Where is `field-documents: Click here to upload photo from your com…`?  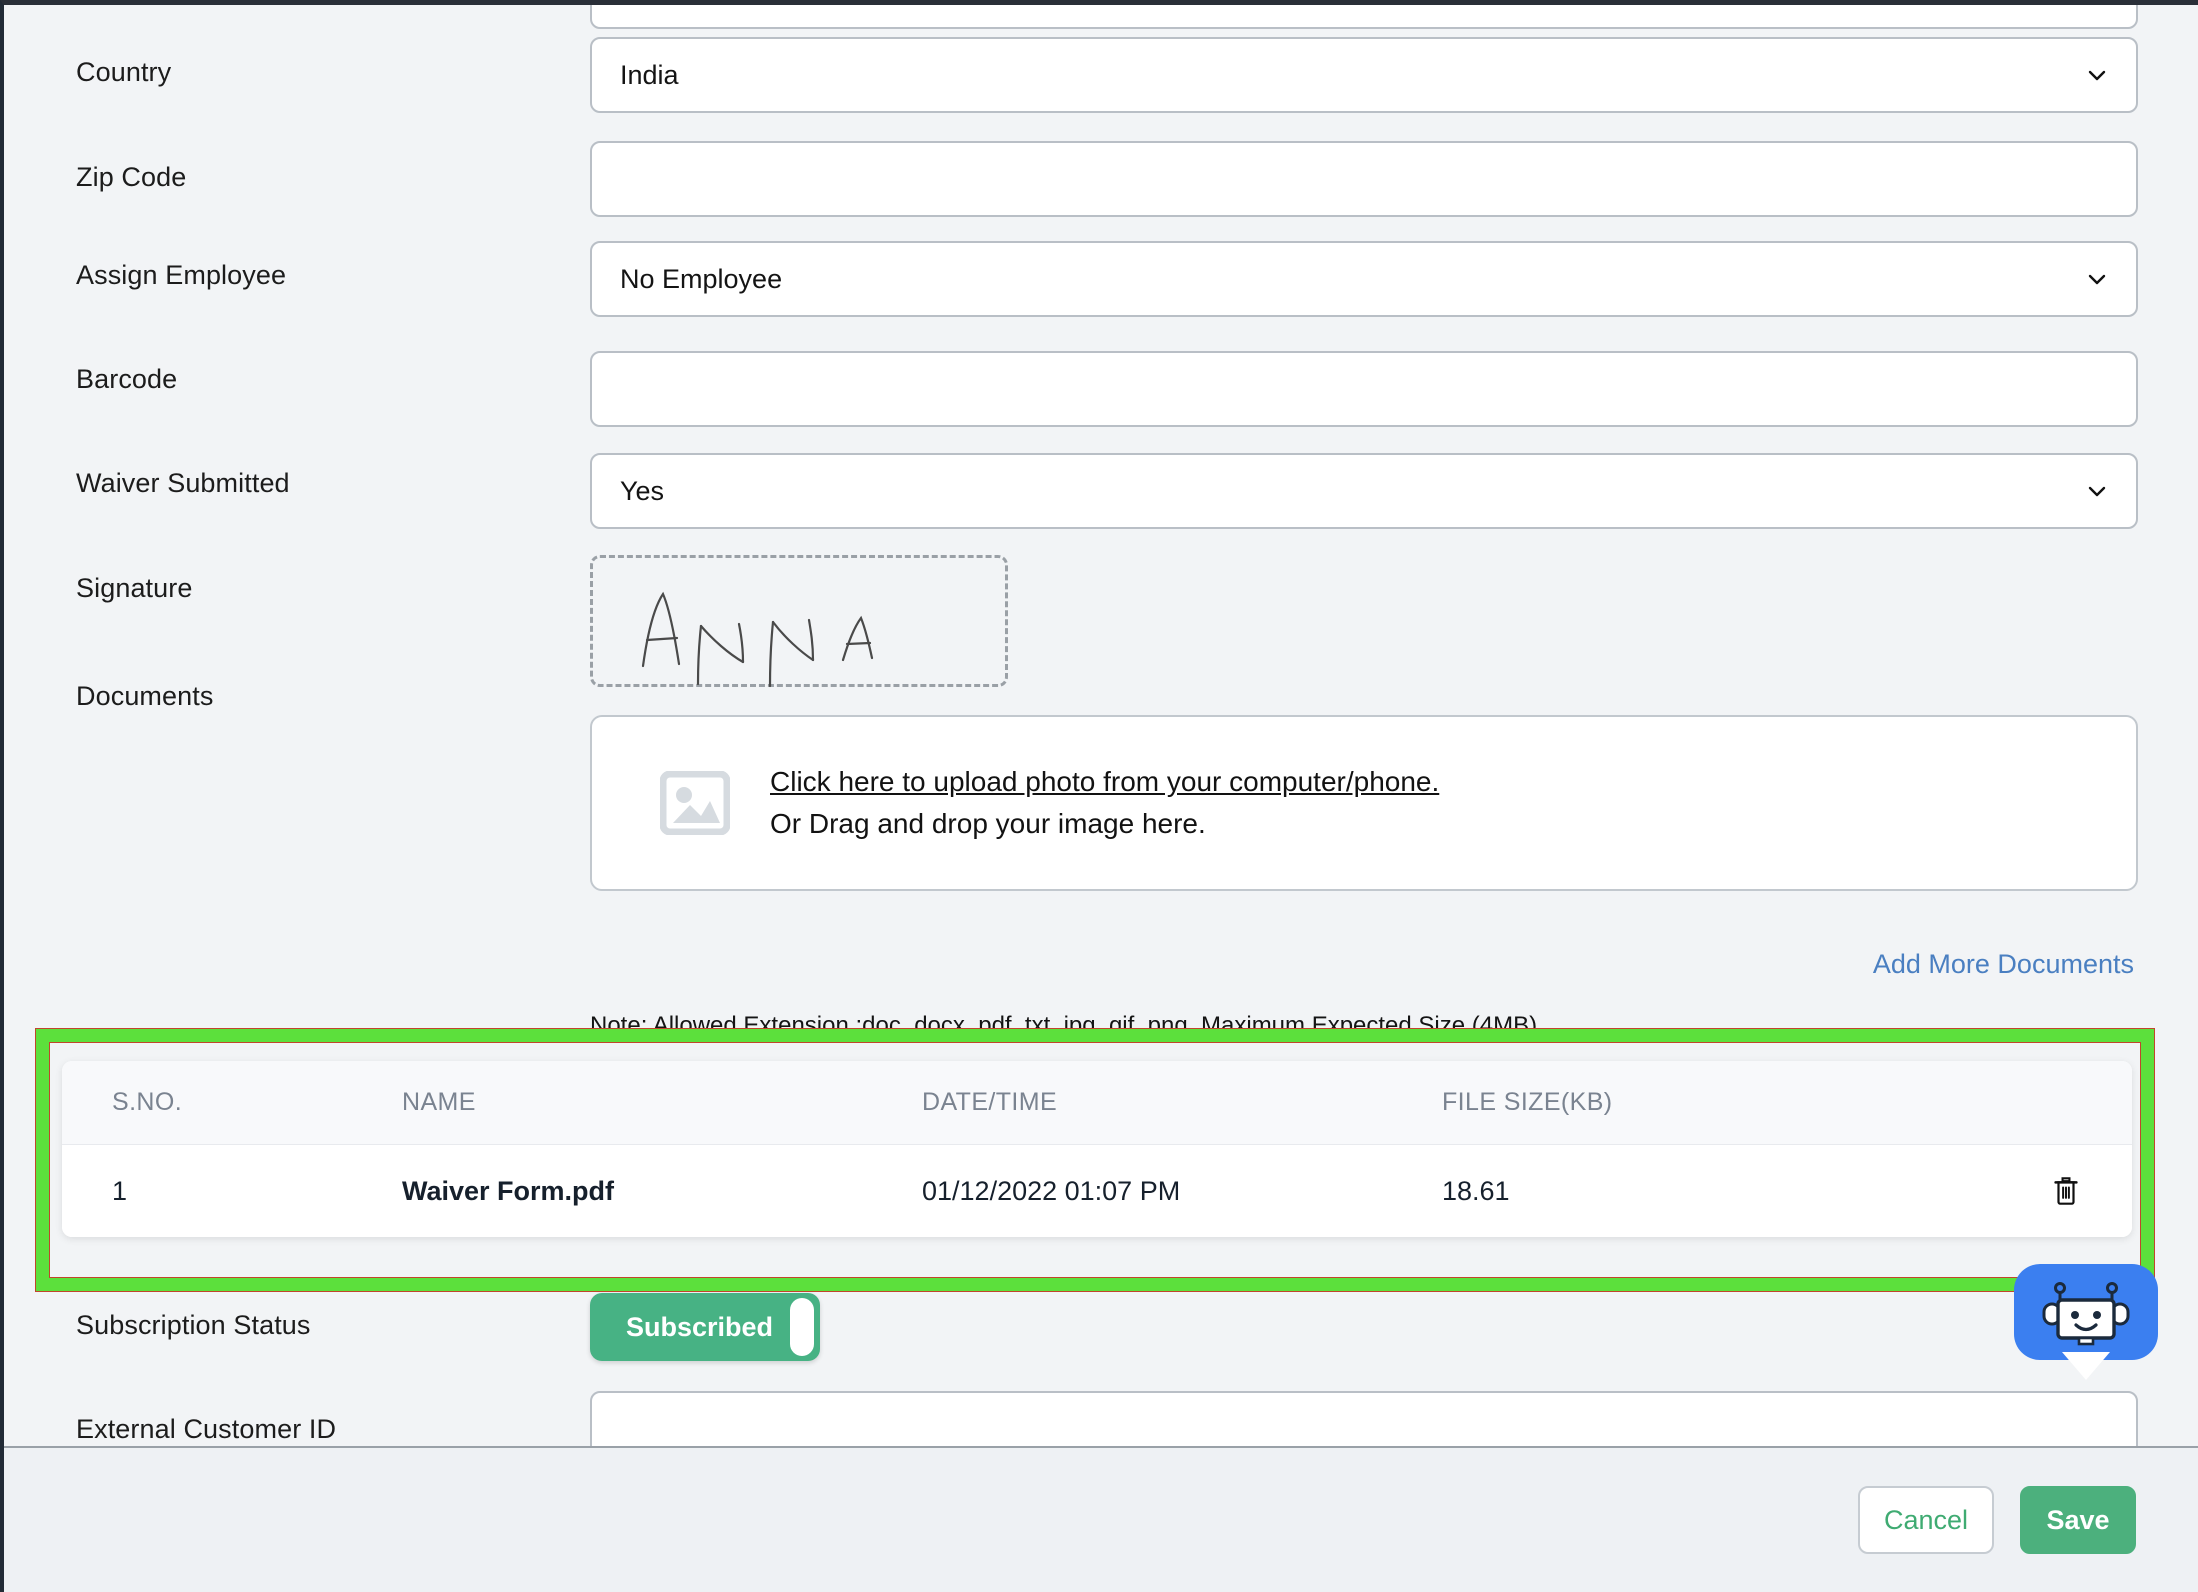 field-documents: Click here to upload photo from your com… is located at coordinates (1364, 803).